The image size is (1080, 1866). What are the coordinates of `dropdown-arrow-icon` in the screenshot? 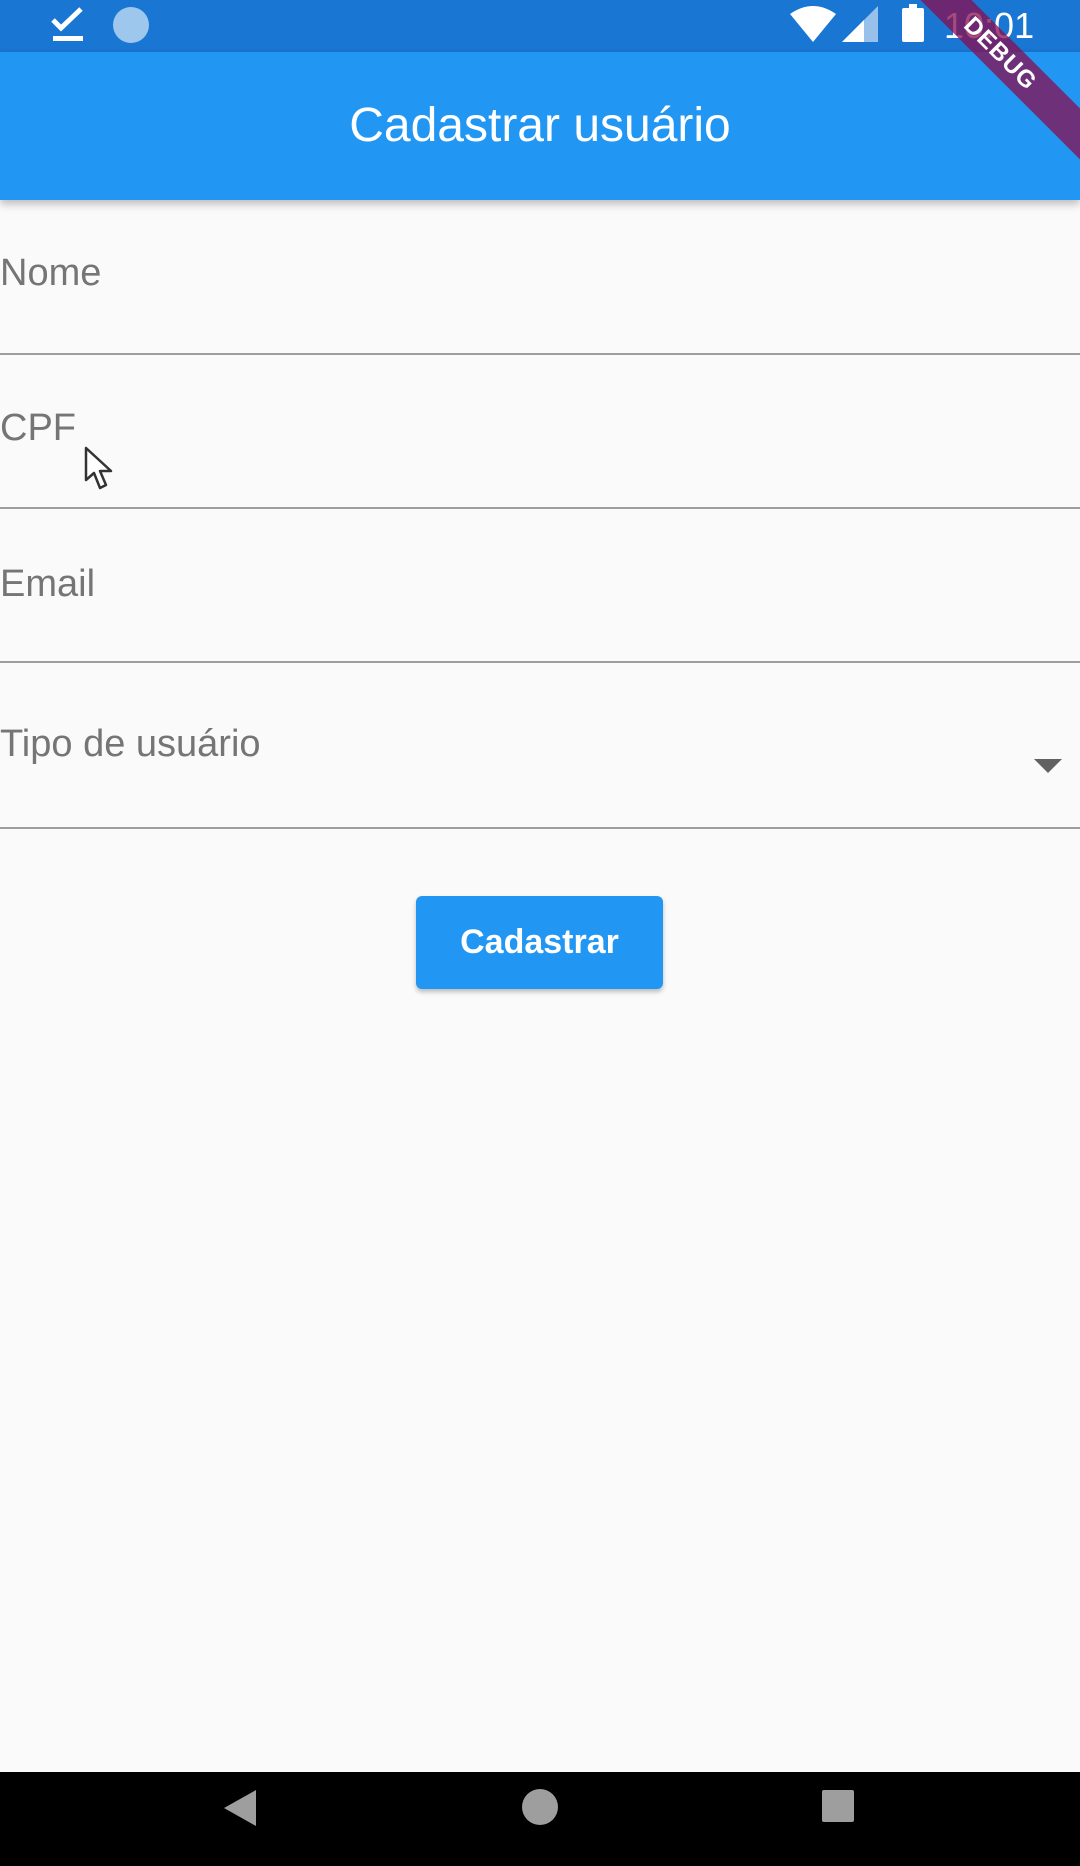 It's located at (1048, 766).